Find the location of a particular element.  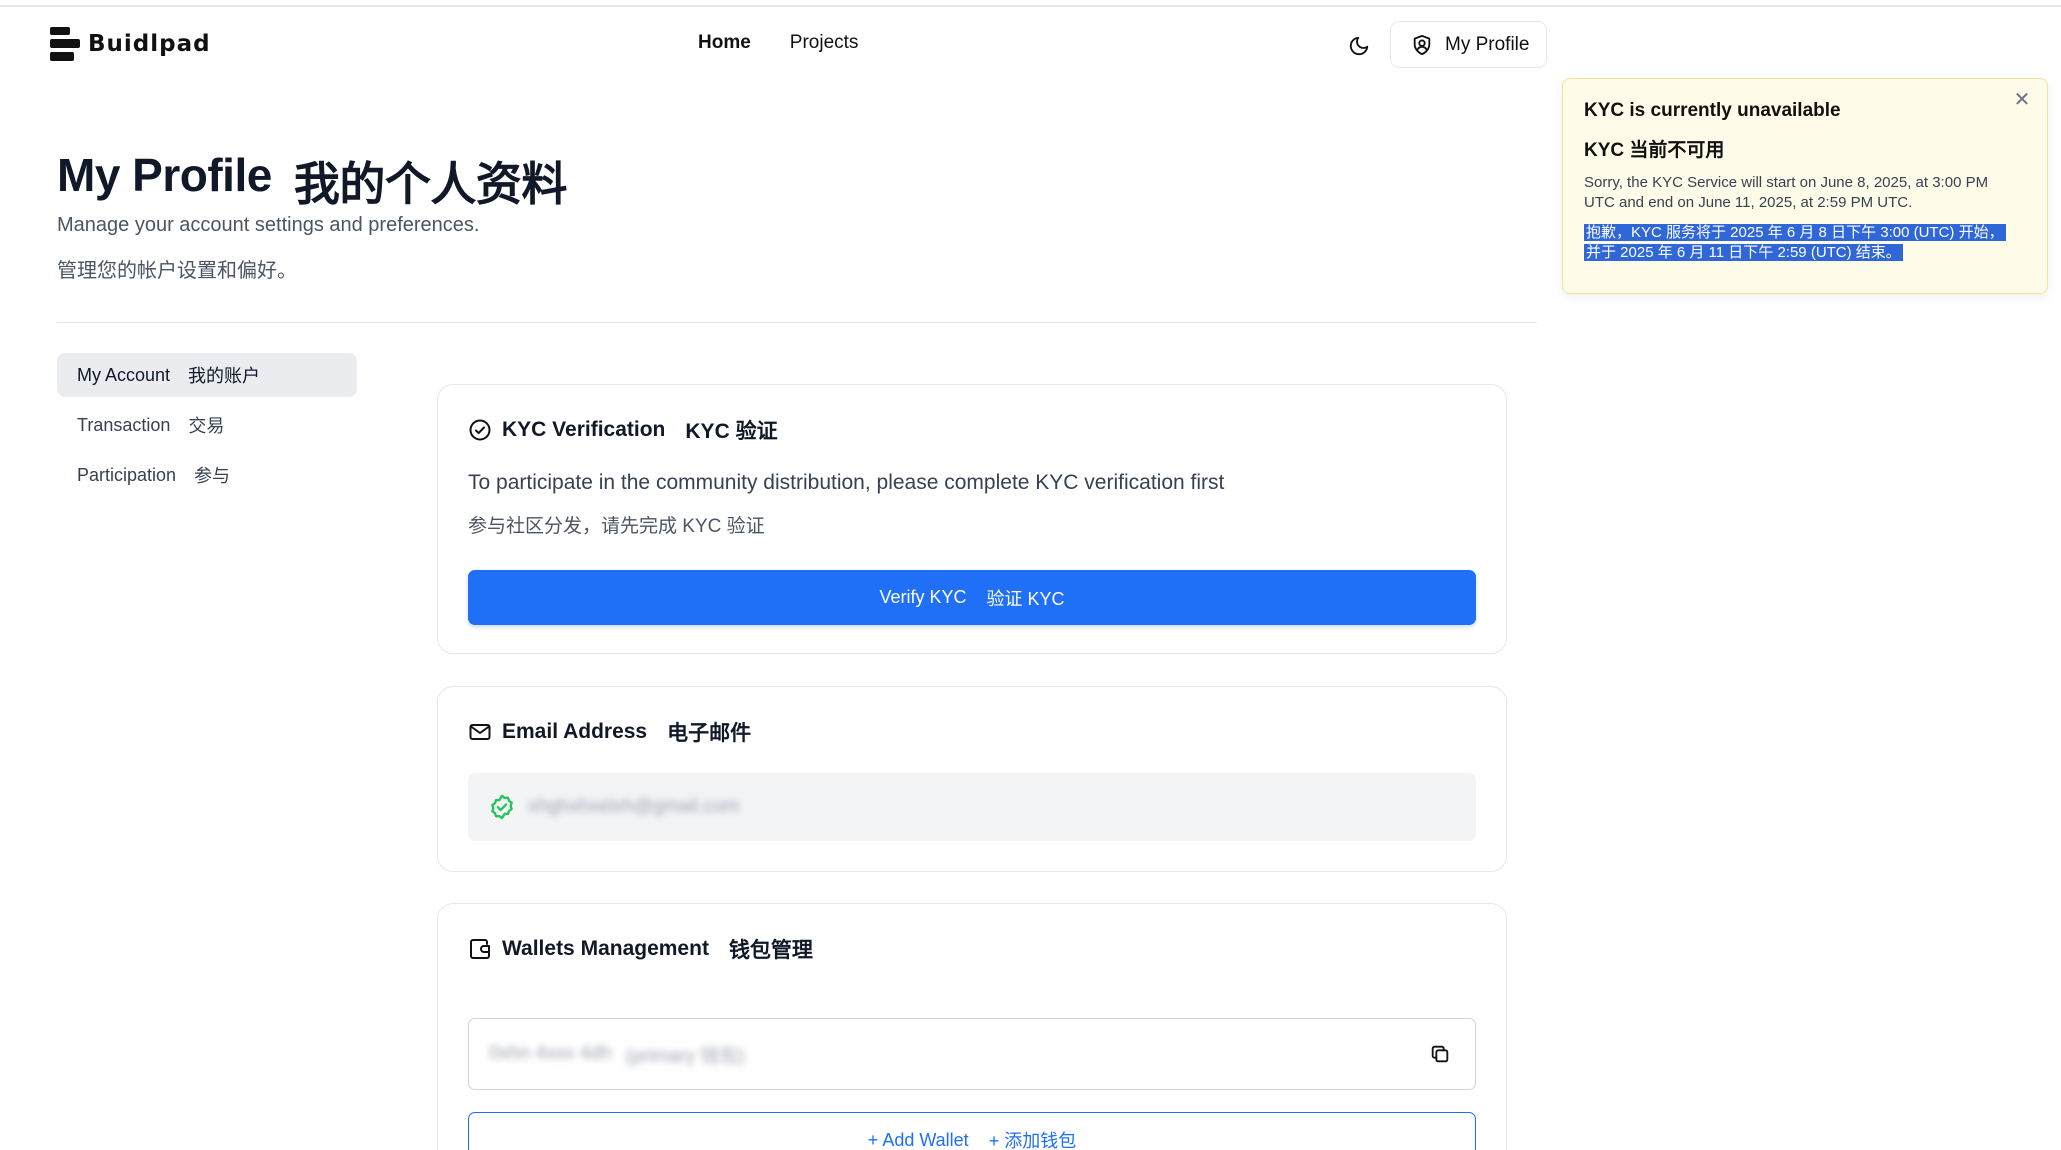

kyc-card-header: KYC Verification KYC 验证 is located at coordinates (623, 430).